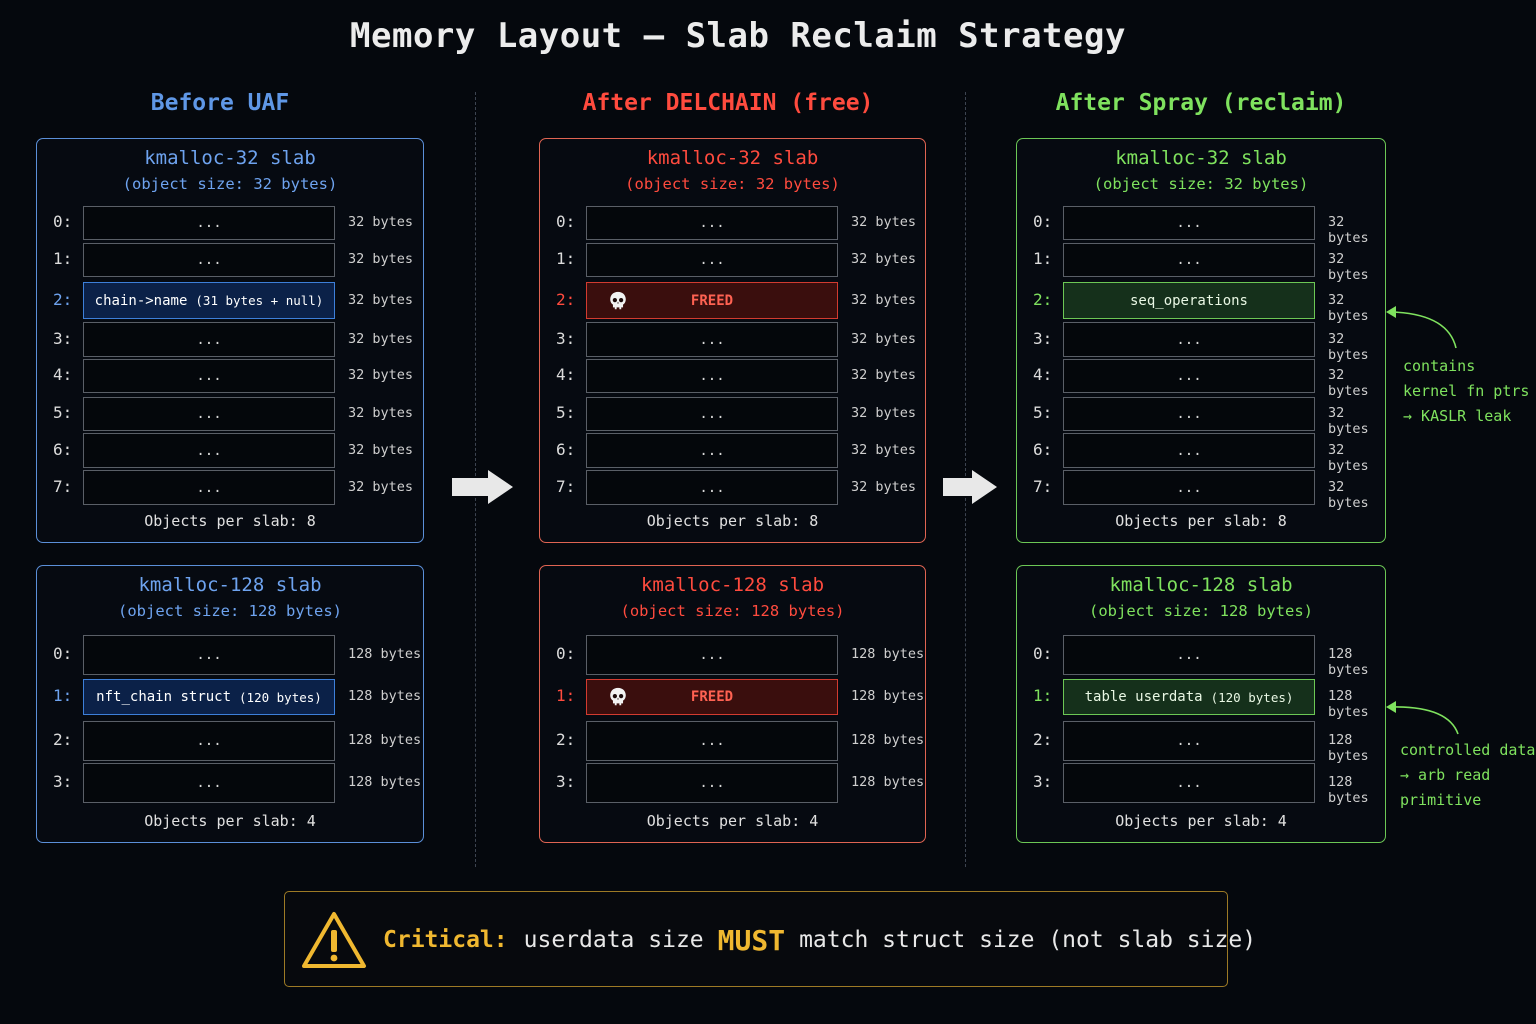  Describe the element at coordinates (209, 300) in the screenshot. I see `slot-object-highlighted: chain->name (31 bytes + null)` at that location.